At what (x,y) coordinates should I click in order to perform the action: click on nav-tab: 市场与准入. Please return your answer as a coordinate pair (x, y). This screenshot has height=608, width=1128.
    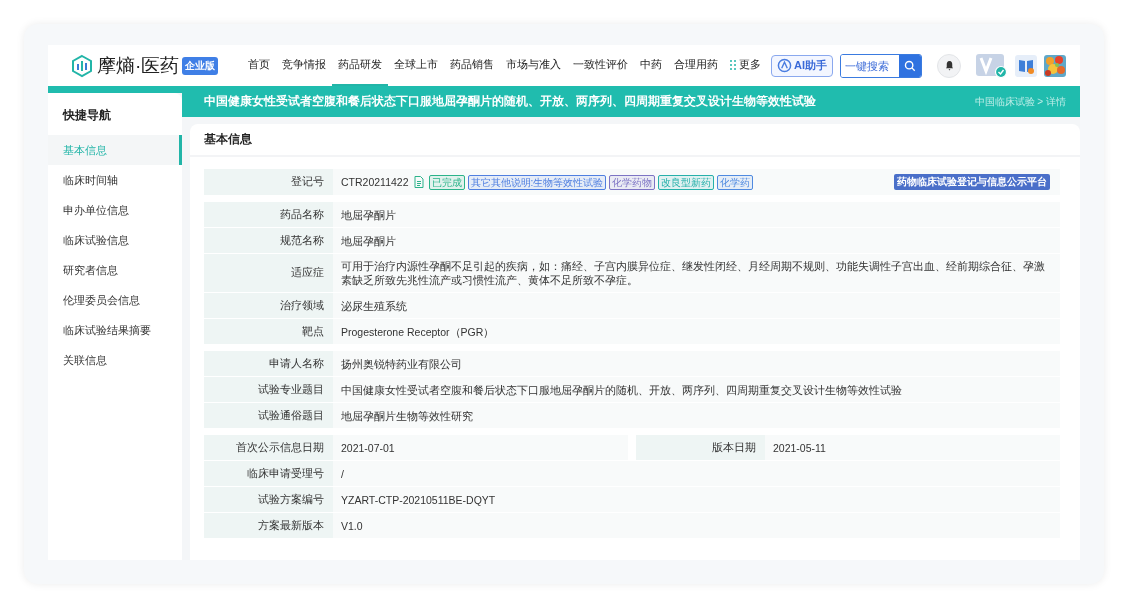
    Looking at the image, I should click on (533, 65).